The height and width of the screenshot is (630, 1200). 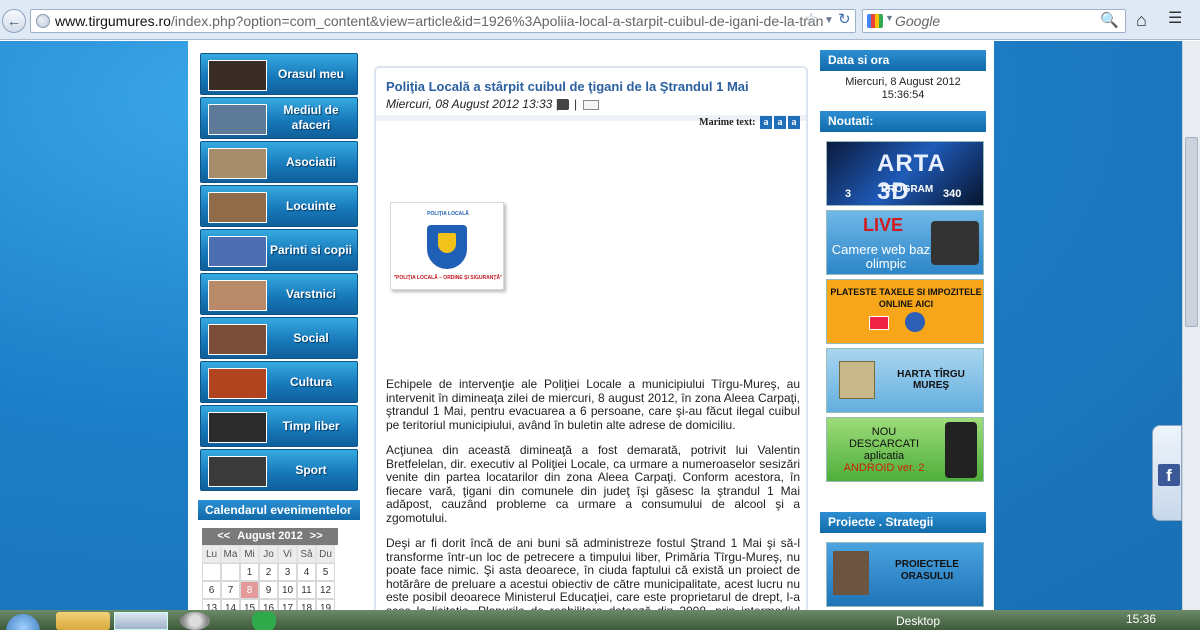 I want to click on map-text: HARTA TÎRGU MUREŞ, so click(x=931, y=380).